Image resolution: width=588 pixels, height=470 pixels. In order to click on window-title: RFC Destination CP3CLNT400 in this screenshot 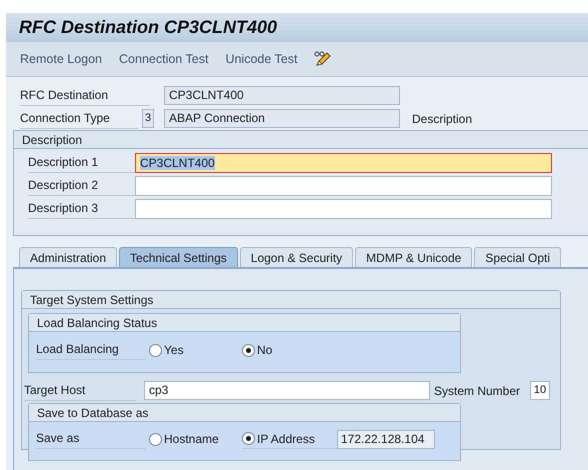, I will do `click(148, 27)`.